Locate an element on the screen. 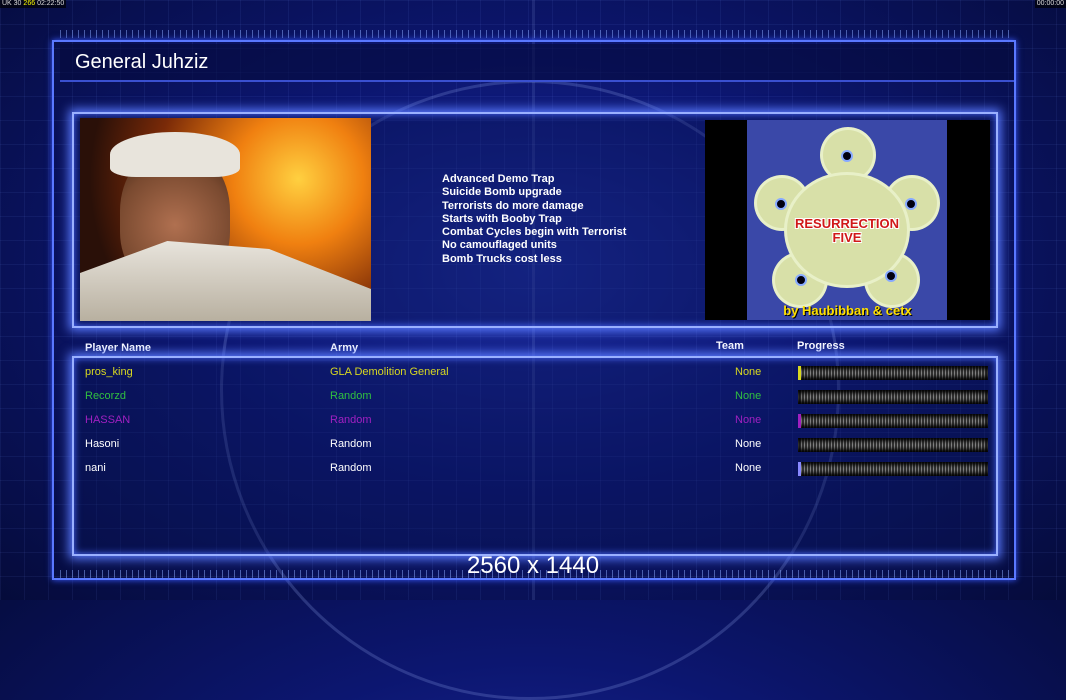 This screenshot has width=1066, height=700. hud-status-left: UK 30 266 02:22:50 is located at coordinates (33, 4).